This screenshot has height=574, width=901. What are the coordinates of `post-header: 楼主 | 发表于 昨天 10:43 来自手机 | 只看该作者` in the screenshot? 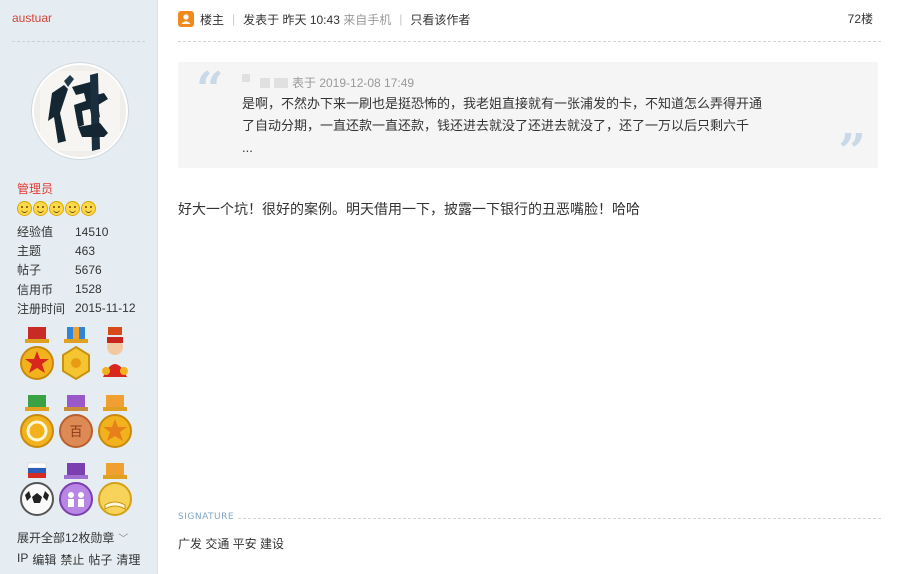 It's located at (529, 19).